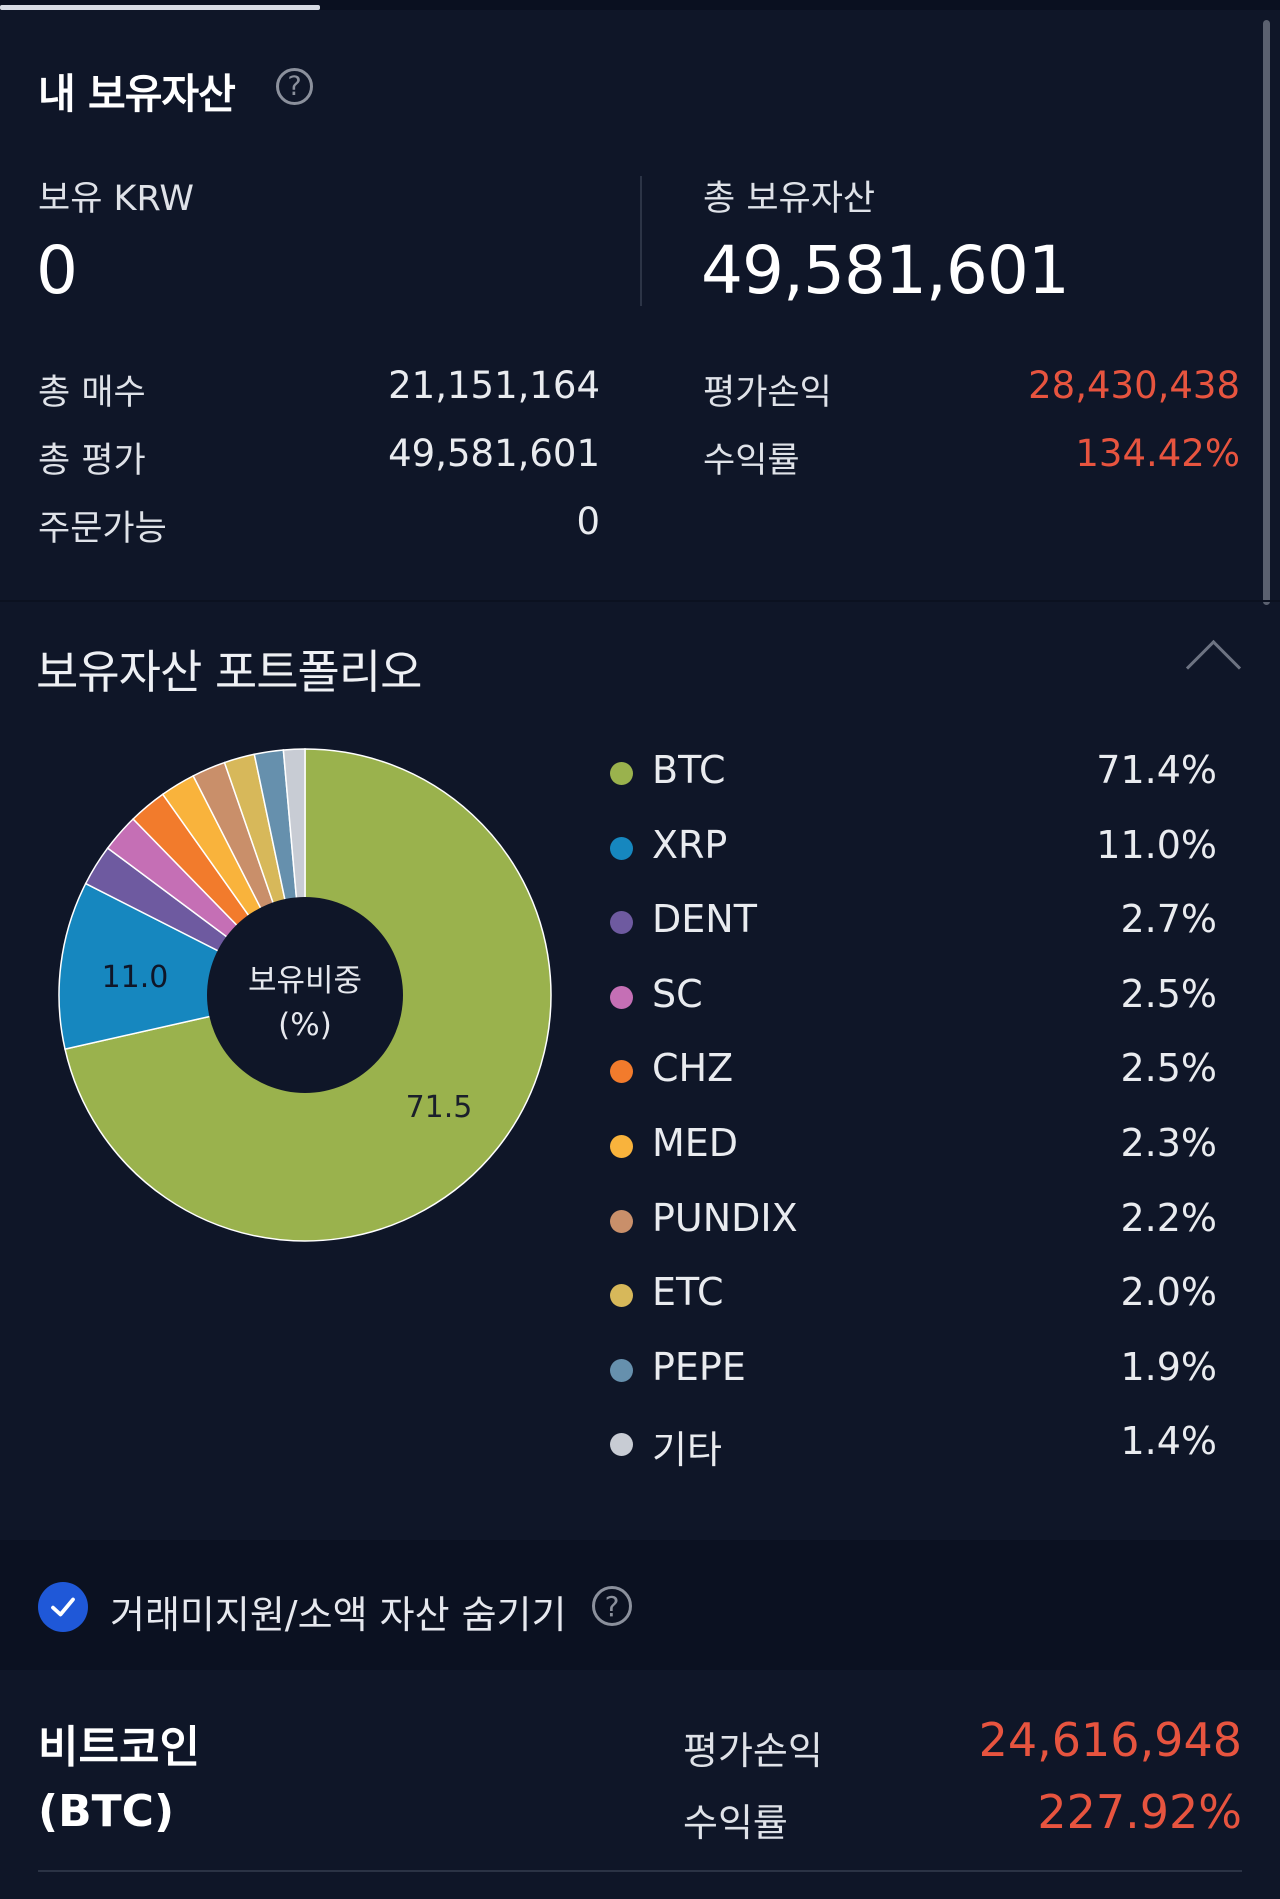 The height and width of the screenshot is (1899, 1280). I want to click on hide-small-assets-checkbox, so click(63, 1607).